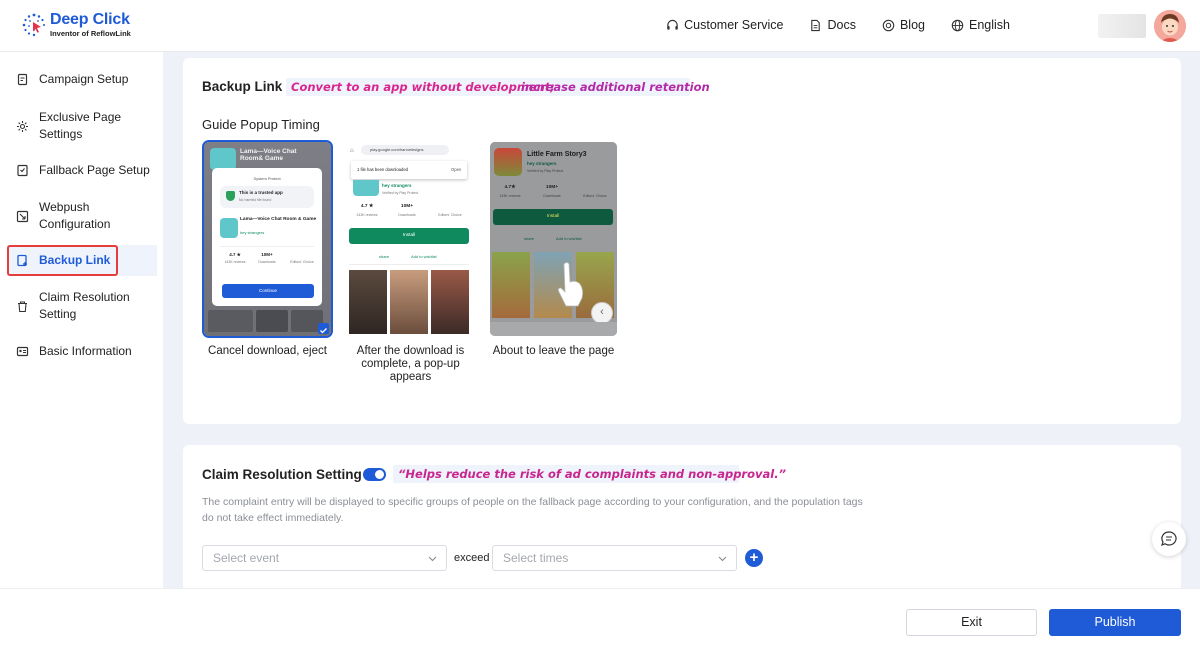  I want to click on sidebar-item-label: Backup Link, so click(75, 260).